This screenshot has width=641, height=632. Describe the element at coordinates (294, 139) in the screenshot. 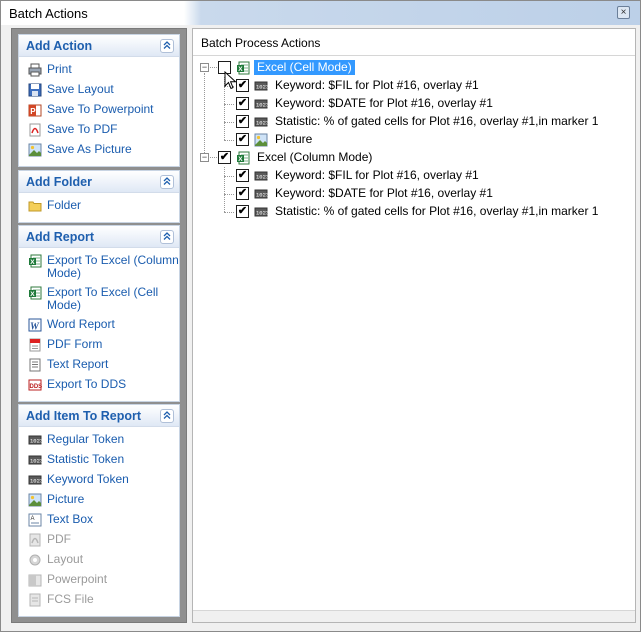

I see `tree-node-label: Picture` at that location.